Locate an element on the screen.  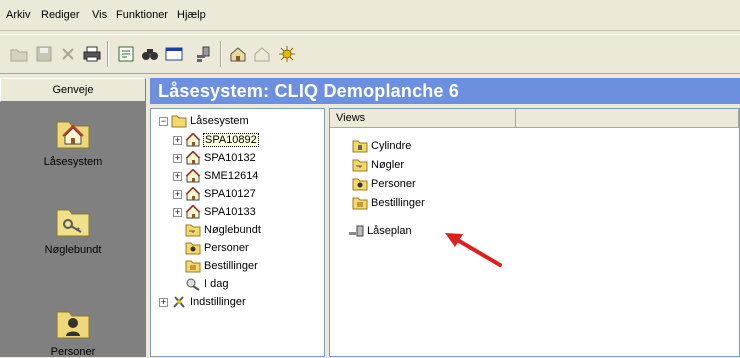
tree-label: SPA10133 is located at coordinates (230, 212).